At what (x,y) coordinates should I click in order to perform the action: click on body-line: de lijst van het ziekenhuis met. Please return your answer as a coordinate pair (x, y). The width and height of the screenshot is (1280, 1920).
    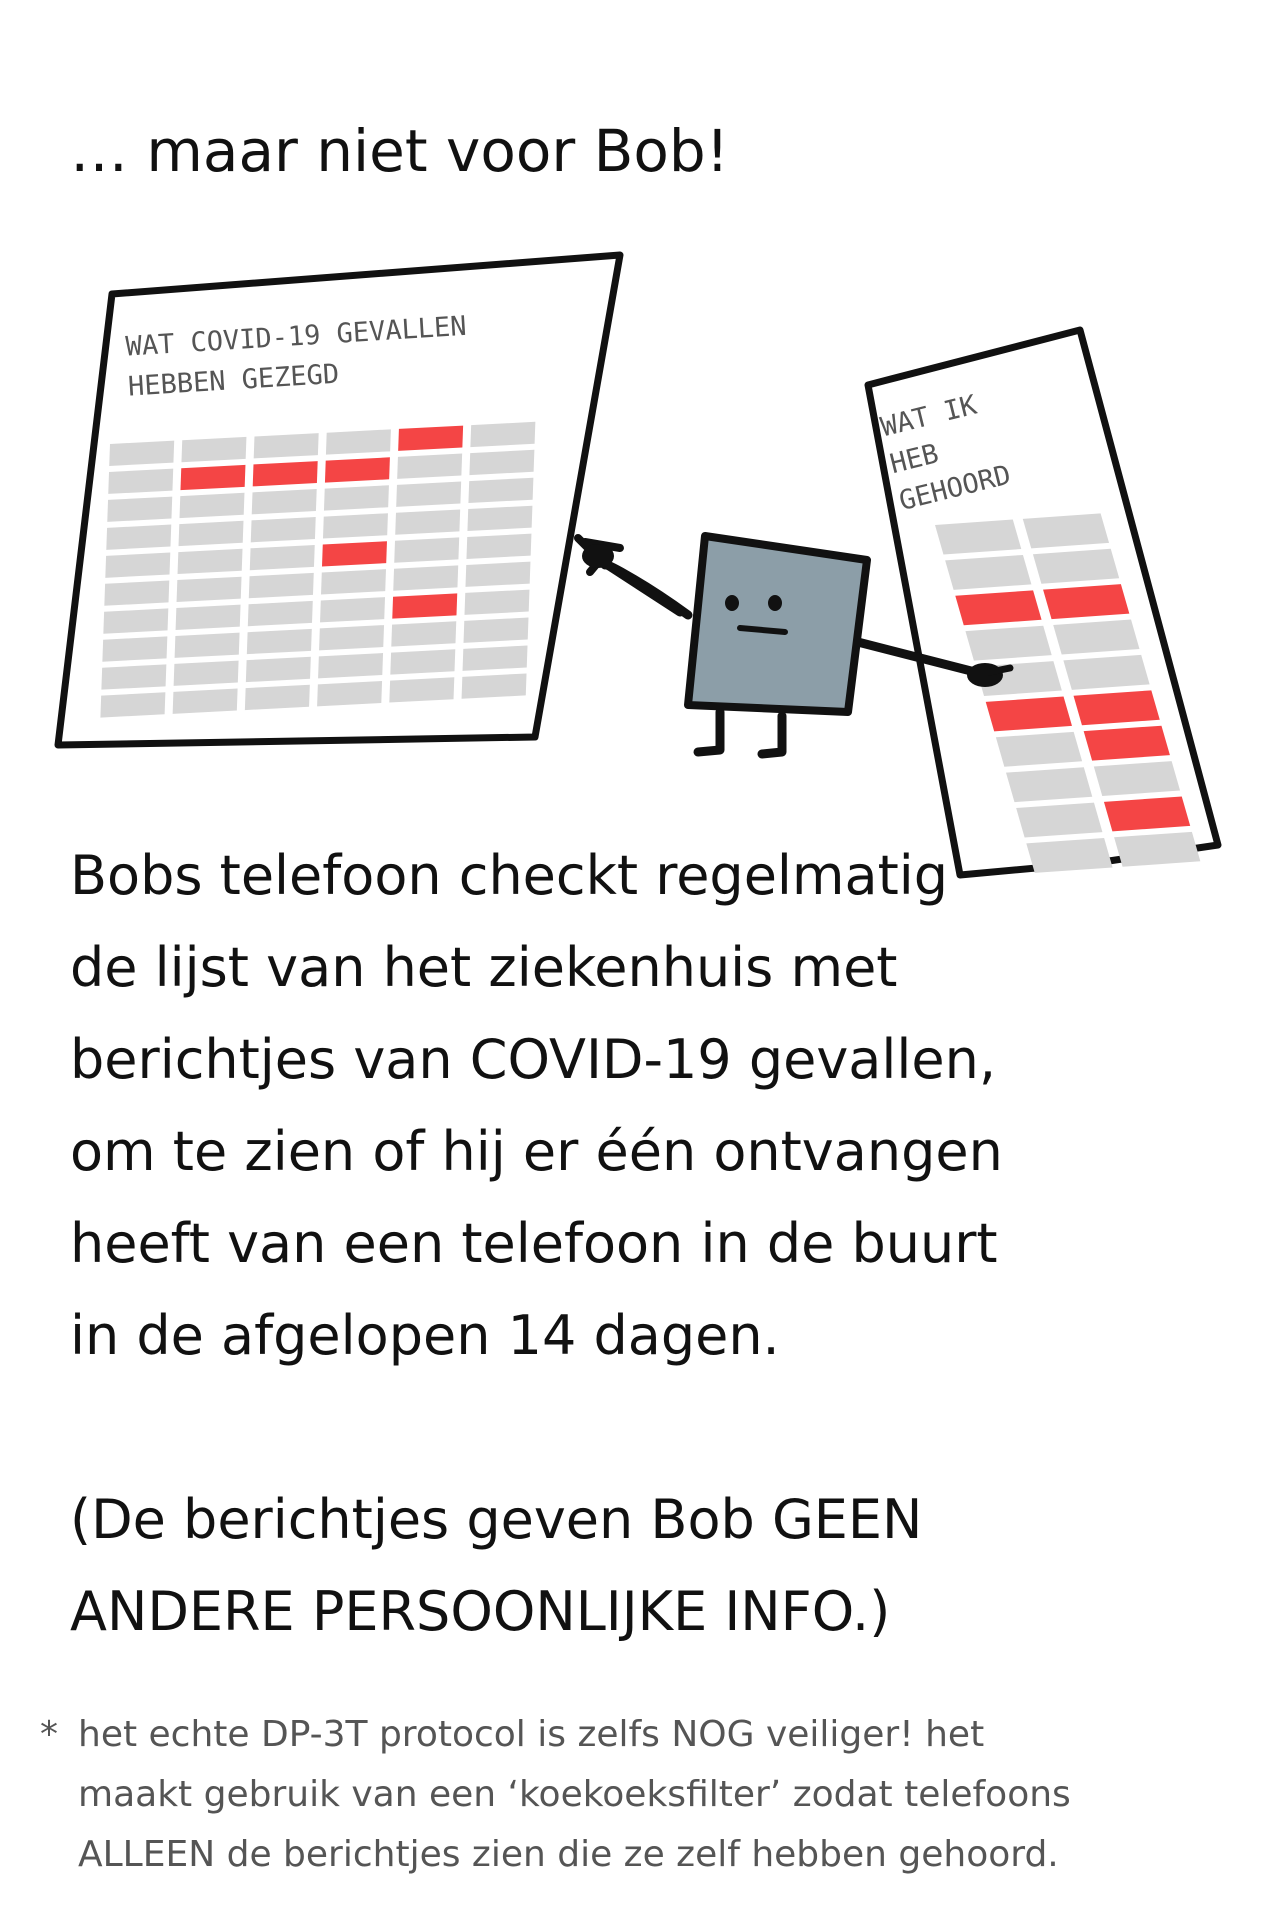
    Looking at the image, I should click on (484, 967).